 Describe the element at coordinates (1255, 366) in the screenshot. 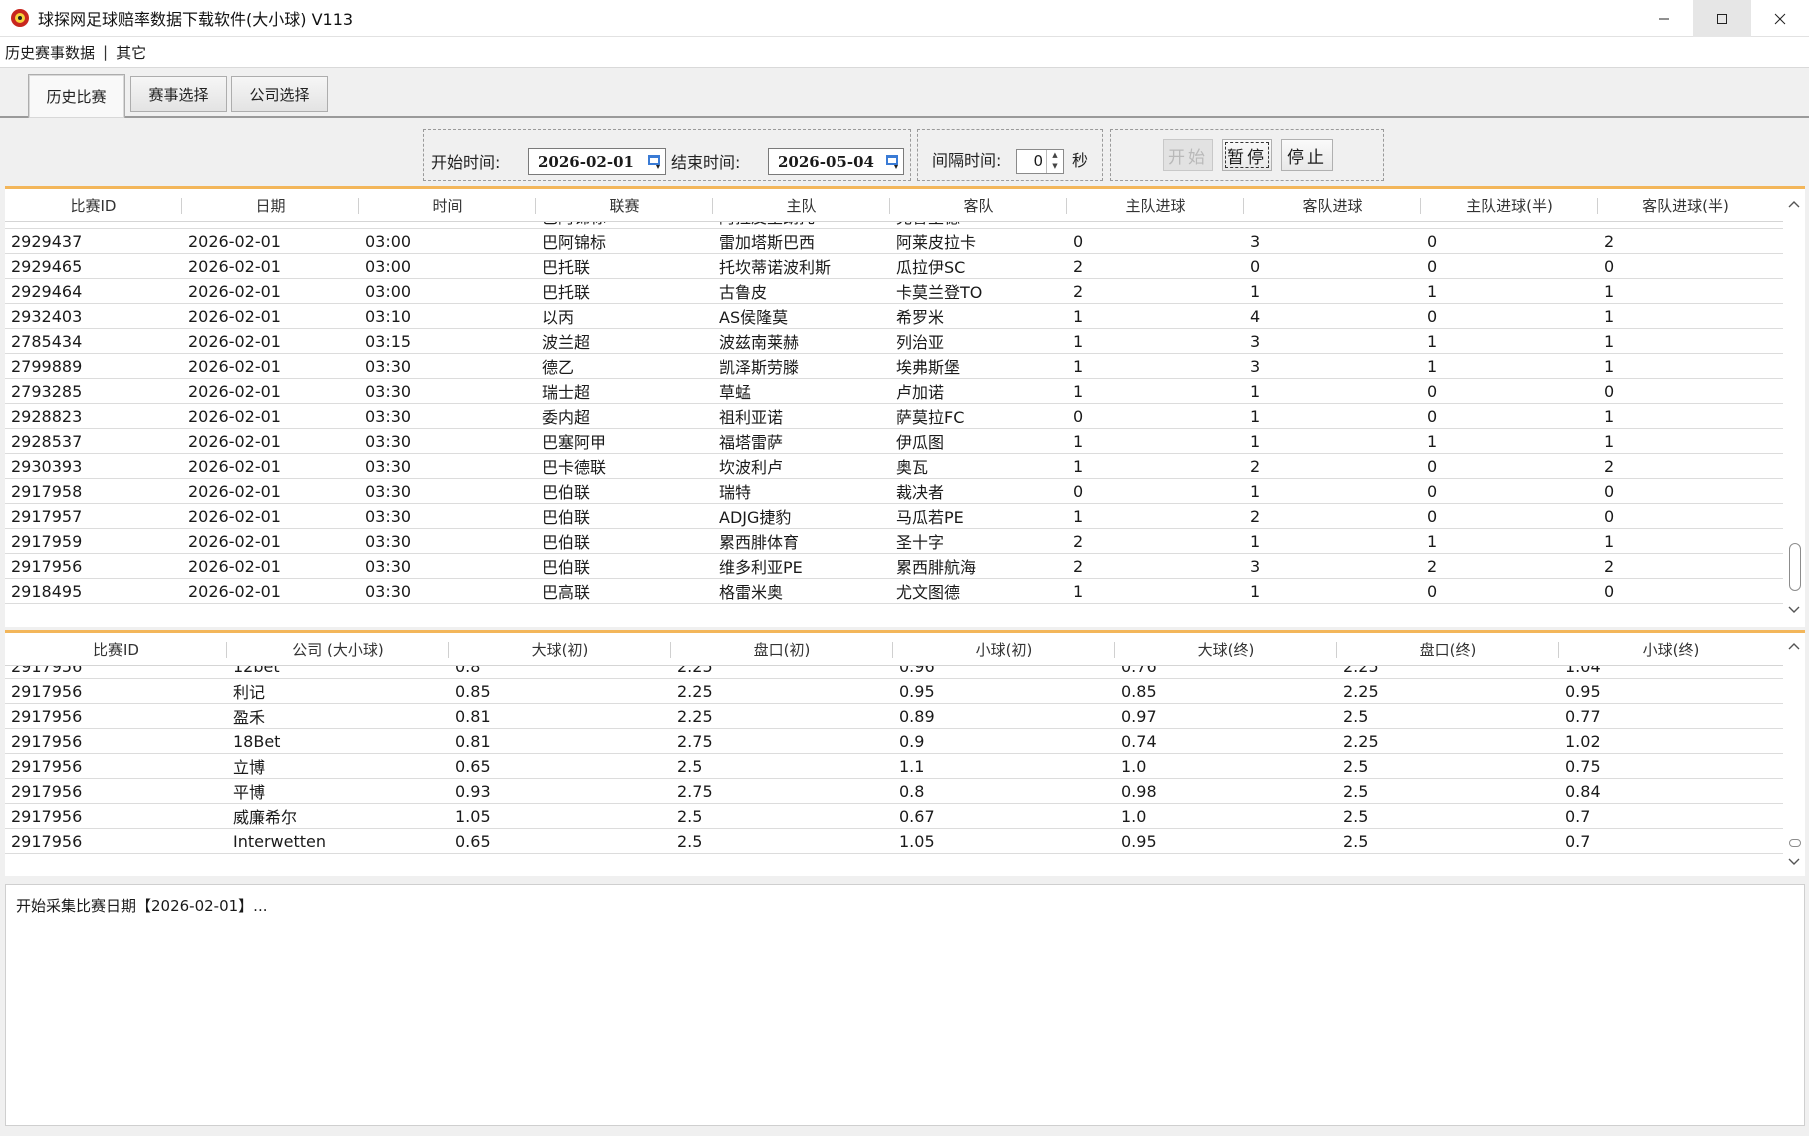

I see `table-cell: 3` at that location.